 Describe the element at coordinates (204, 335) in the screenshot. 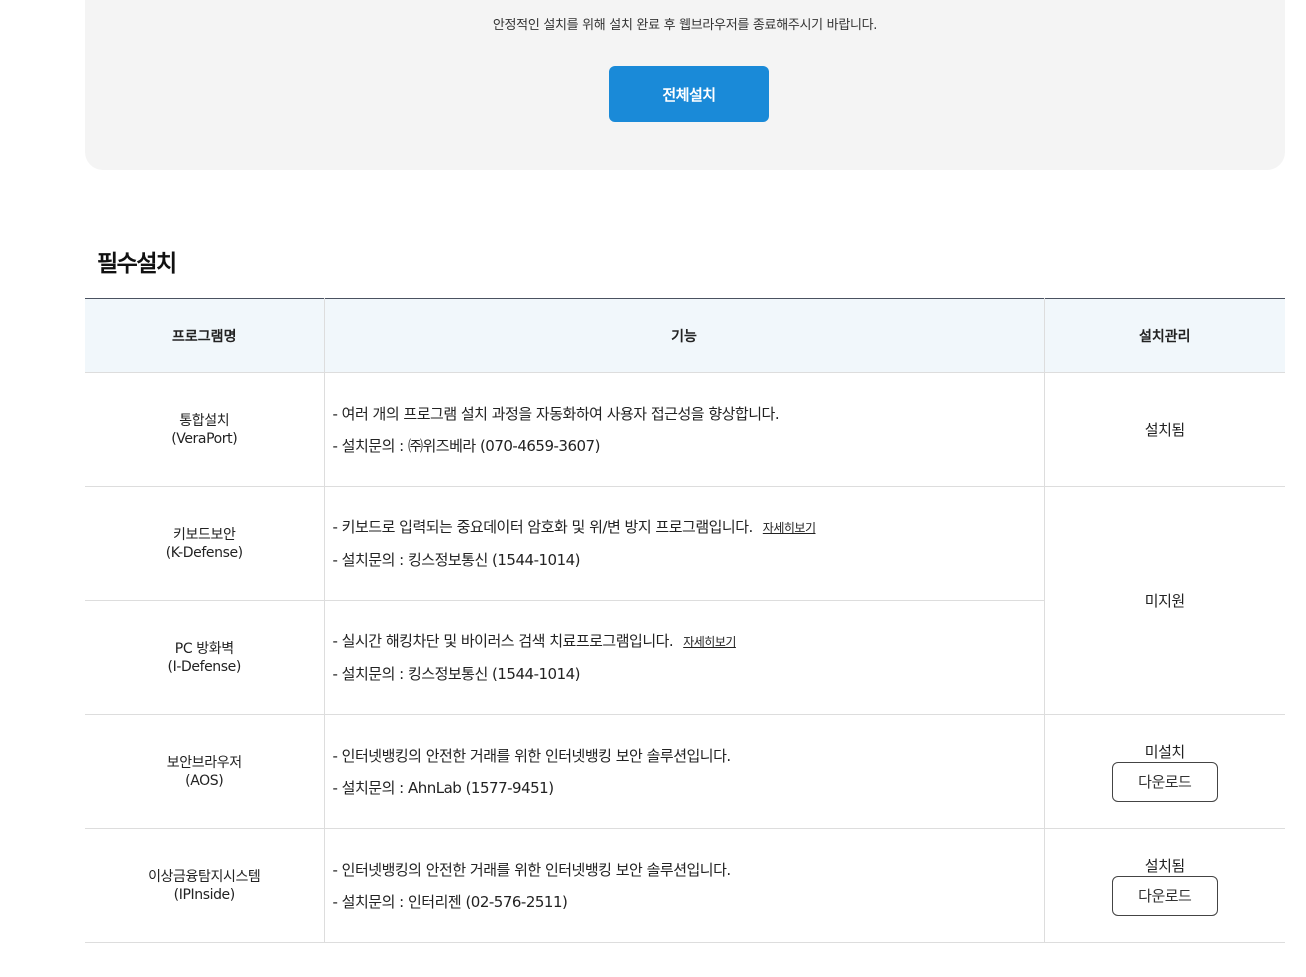

I see `header-program-name: 프로그램명` at that location.